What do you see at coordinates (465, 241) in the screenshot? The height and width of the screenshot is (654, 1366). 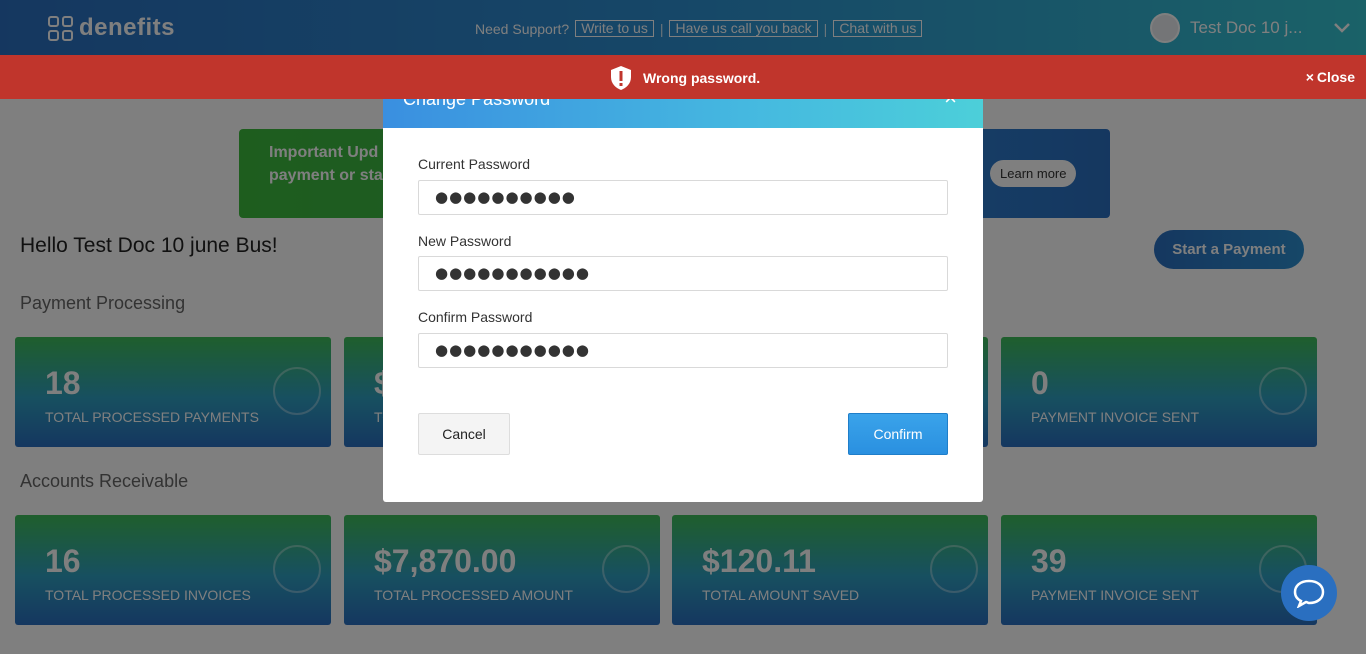 I see `new-password-label: New Password` at bounding box center [465, 241].